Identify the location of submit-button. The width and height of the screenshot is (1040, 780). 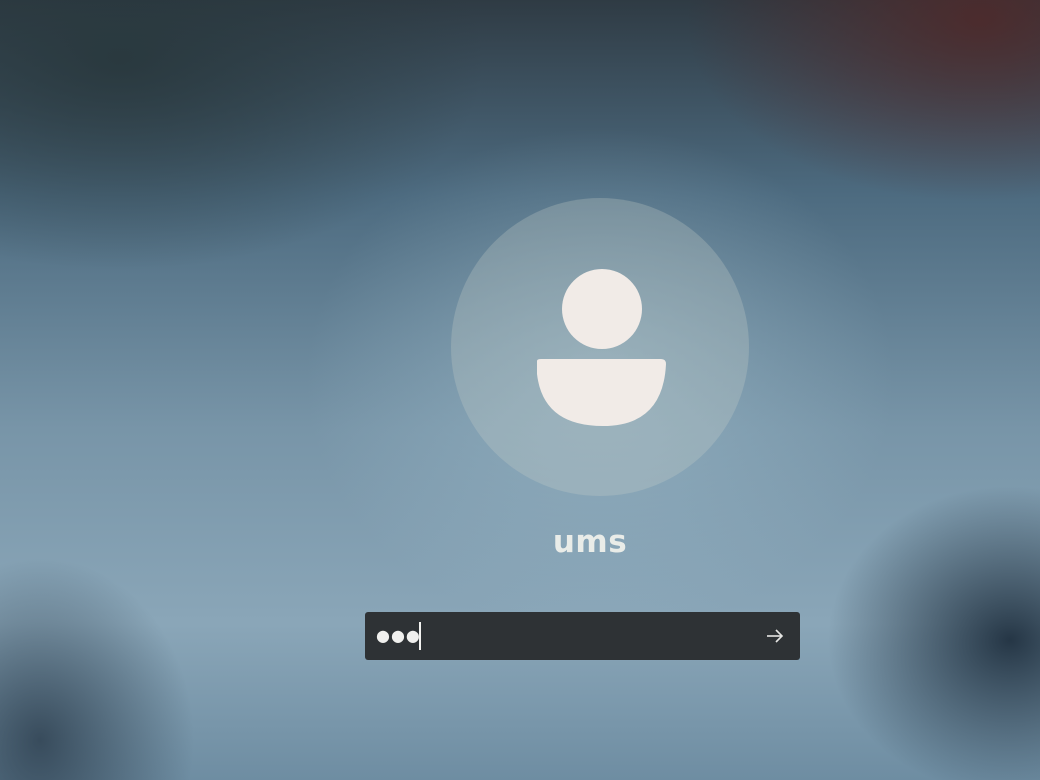
(775, 636).